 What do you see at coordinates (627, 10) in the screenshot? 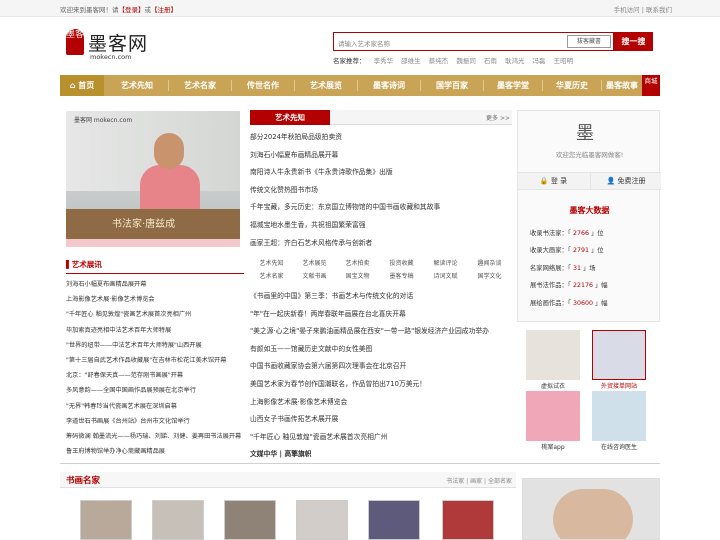
I see `mobile-link: 手机访问` at bounding box center [627, 10].